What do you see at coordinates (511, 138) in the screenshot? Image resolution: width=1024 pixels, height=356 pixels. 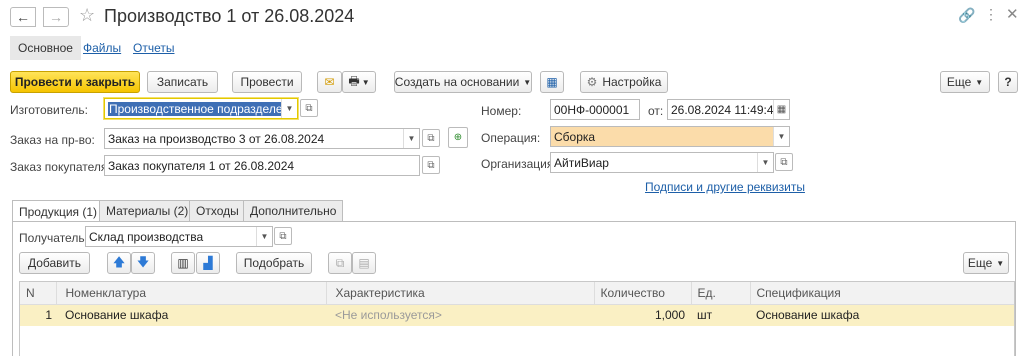 I see `operation-label: Операция:` at bounding box center [511, 138].